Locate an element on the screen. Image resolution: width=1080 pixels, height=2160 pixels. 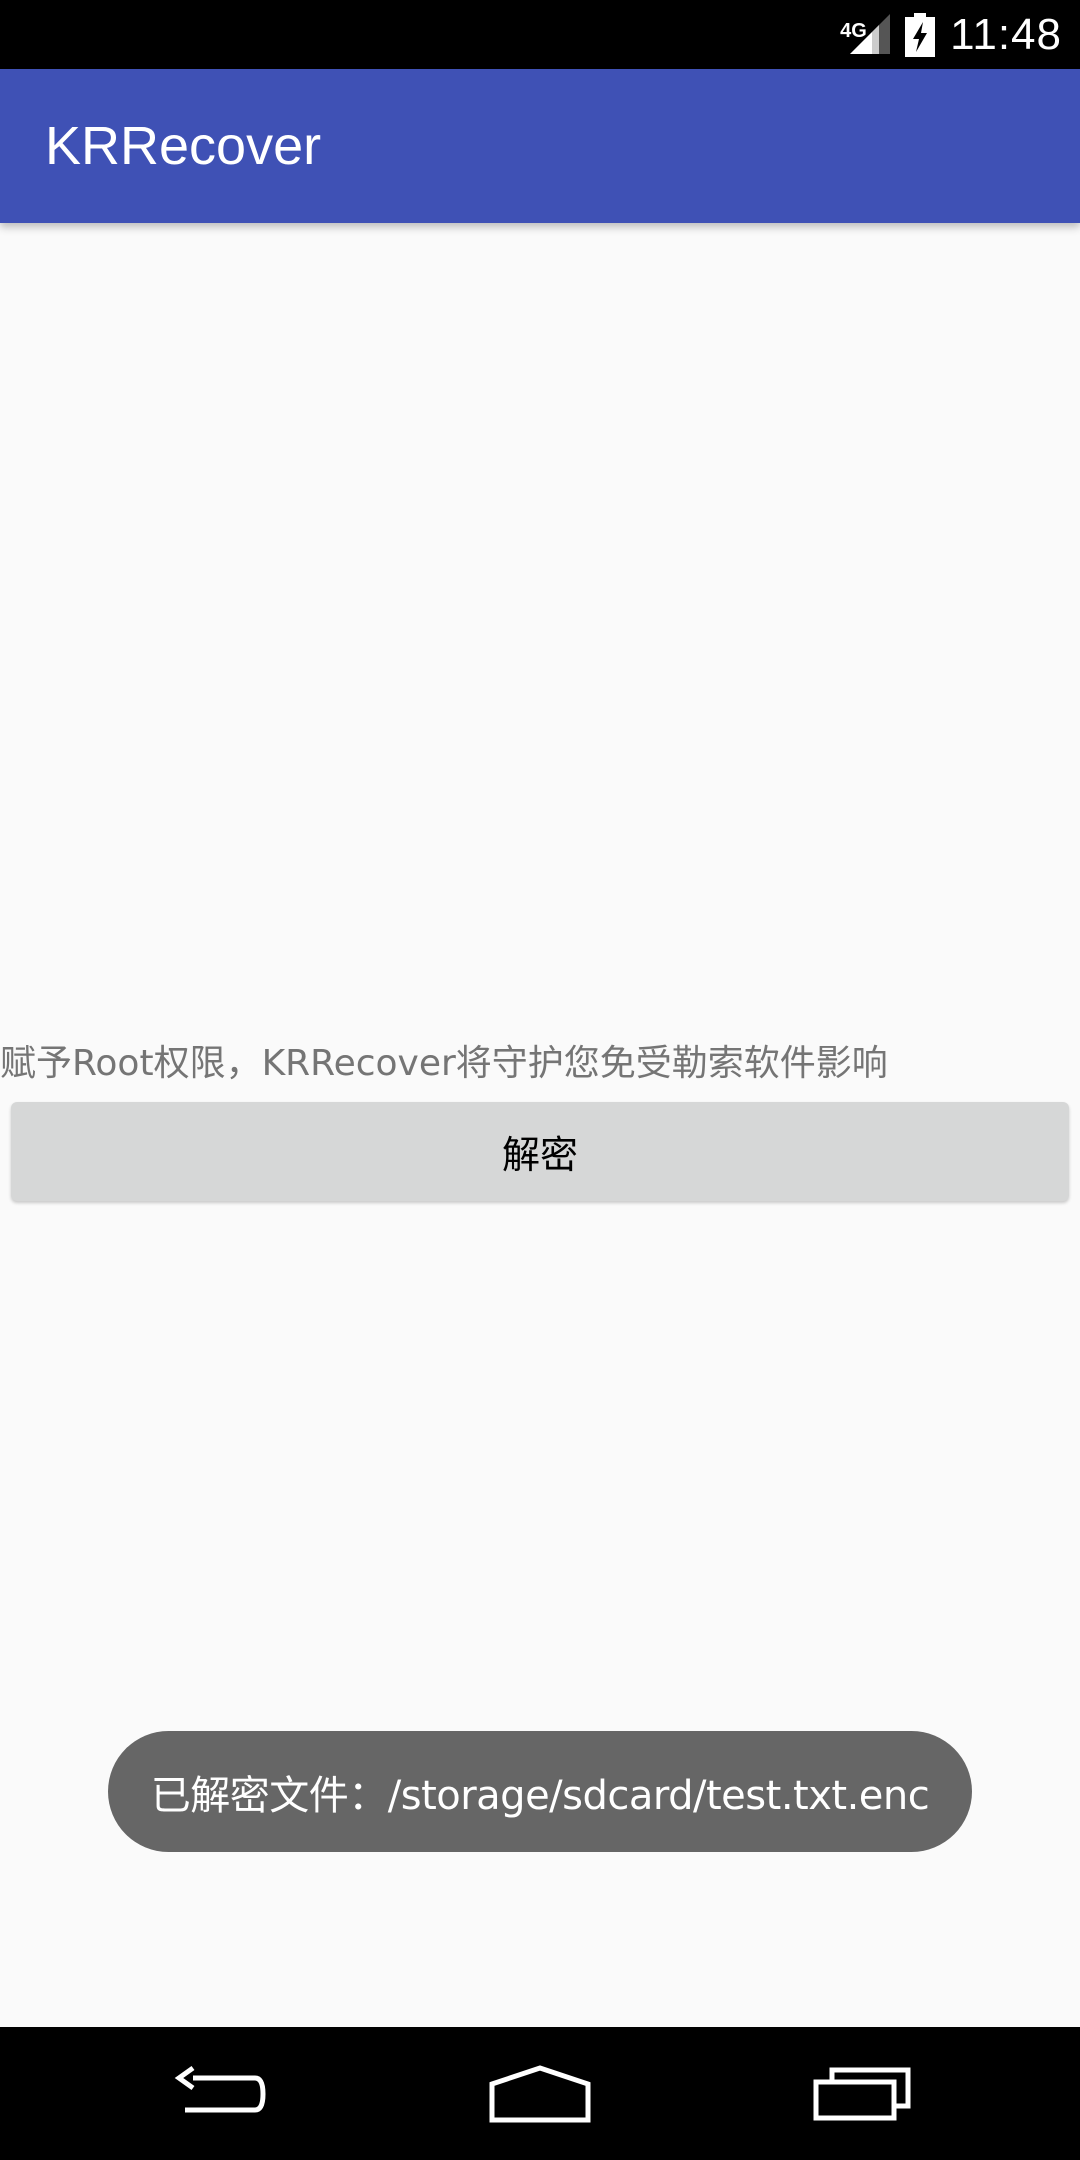
toast-message: 已解密文件：/storage/sdcard/test.txt.enc is located at coordinates (540, 1791).